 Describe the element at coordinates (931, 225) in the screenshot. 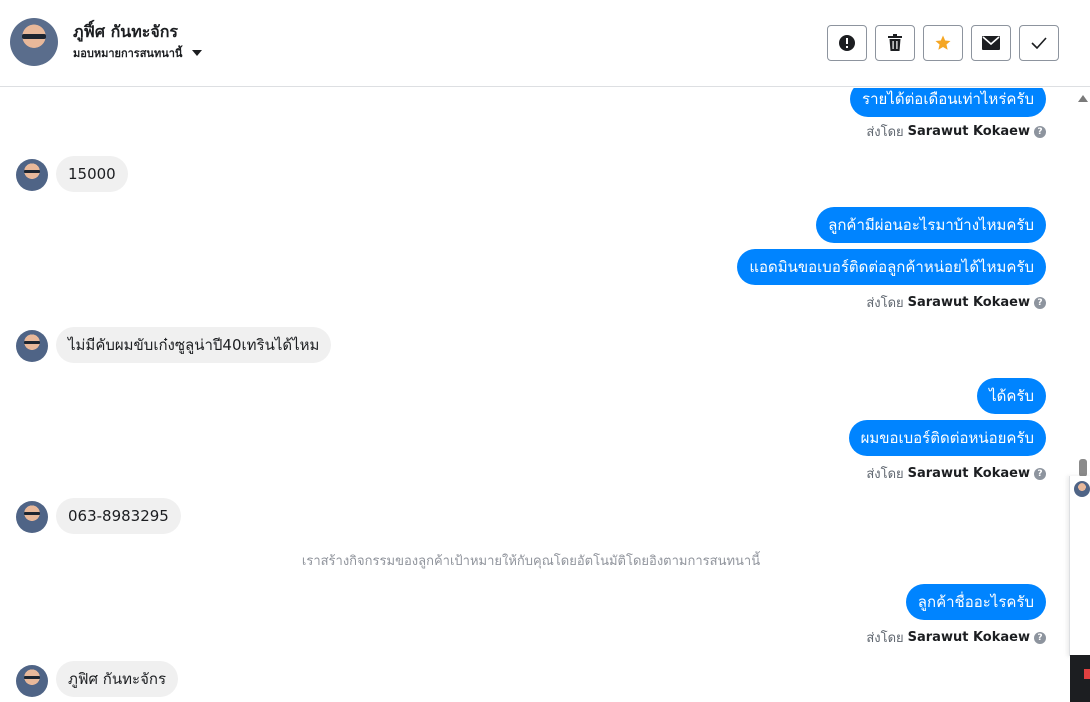

I see `outgoing-message: ลูกค้ามีผ่อนอะไรมาบ้างไหมครับ` at that location.